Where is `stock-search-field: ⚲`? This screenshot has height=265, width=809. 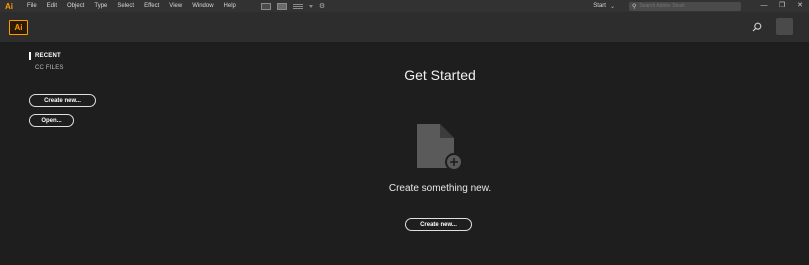 stock-search-field: ⚲ is located at coordinates (685, 6).